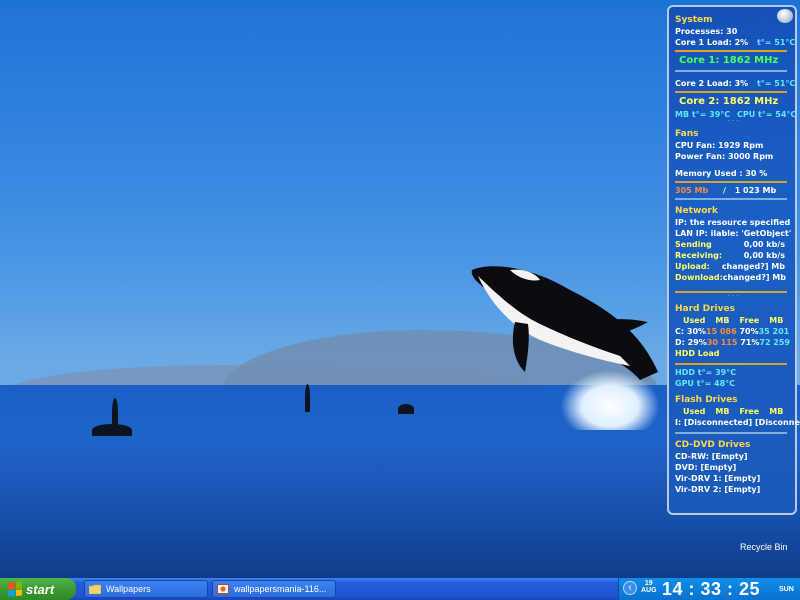 This screenshot has height=600, width=800. What do you see at coordinates (786, 589) in the screenshot?
I see `tray-weekday: SUN` at bounding box center [786, 589].